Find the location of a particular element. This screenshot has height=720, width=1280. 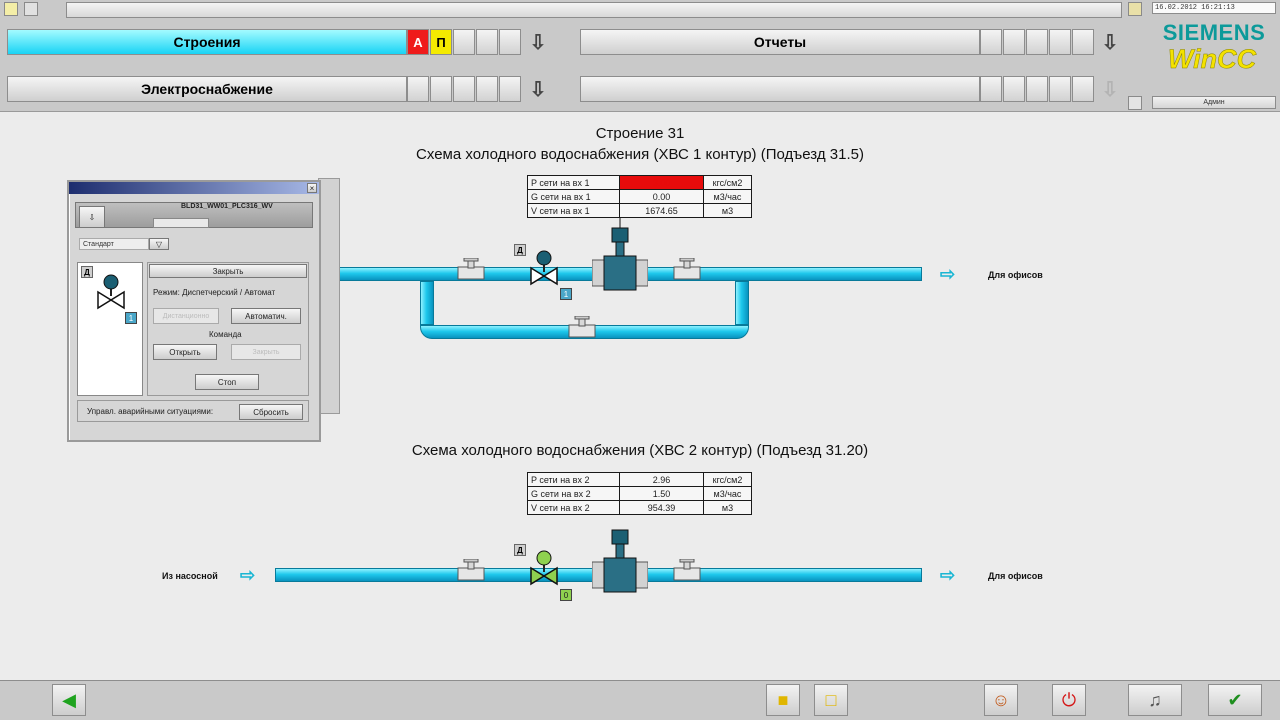

param-value-alarm: 3.00 is located at coordinates (661, 182).